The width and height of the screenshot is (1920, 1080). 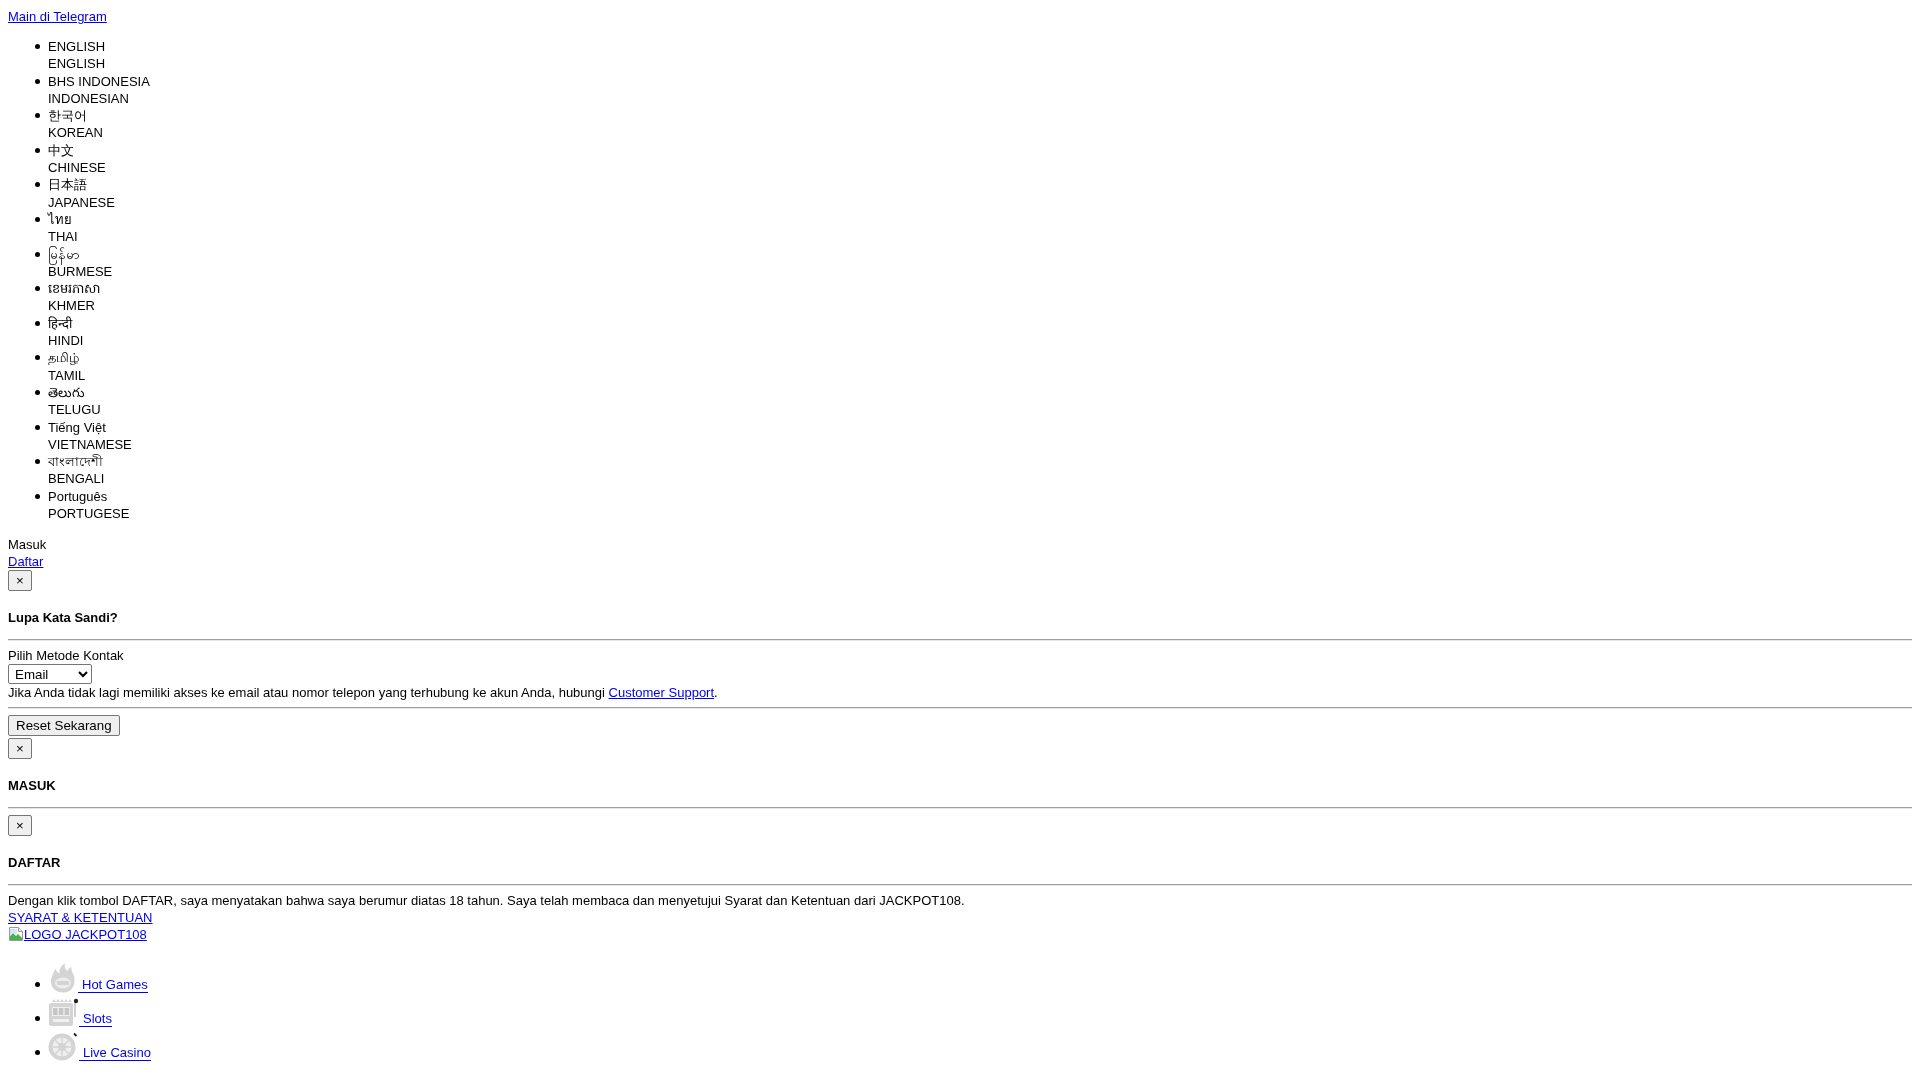 I want to click on language-option: Português, so click(x=89, y=496).